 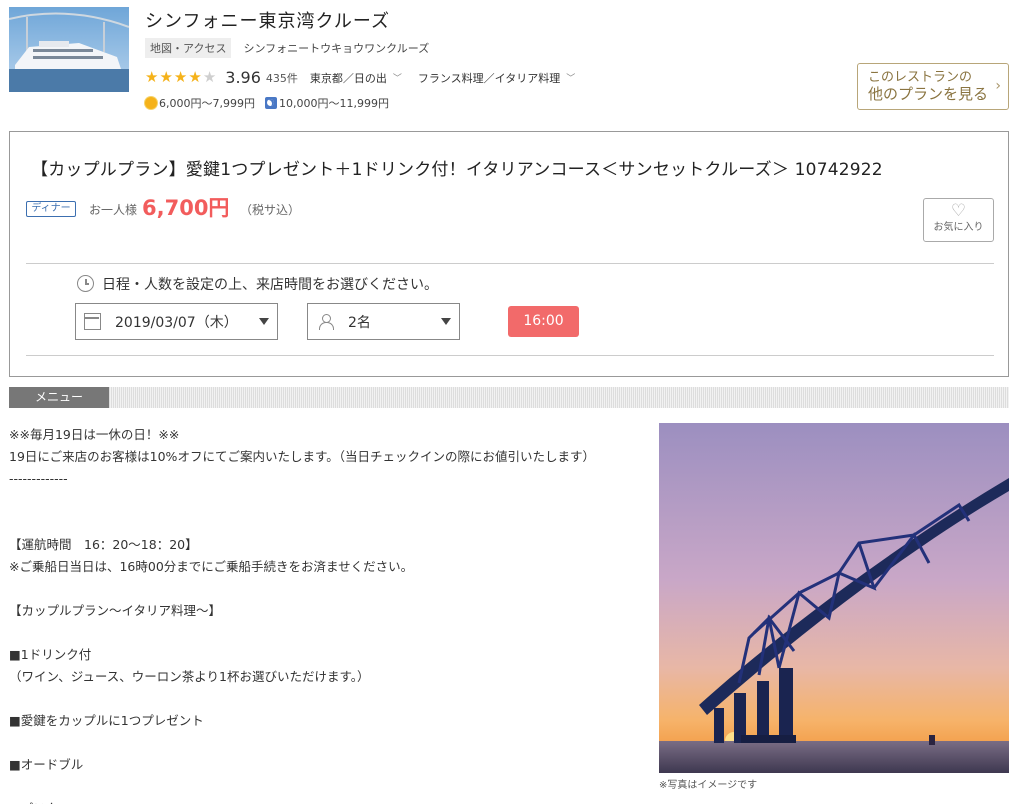 I want to click on plan-price: 6,700円, so click(x=186, y=208).